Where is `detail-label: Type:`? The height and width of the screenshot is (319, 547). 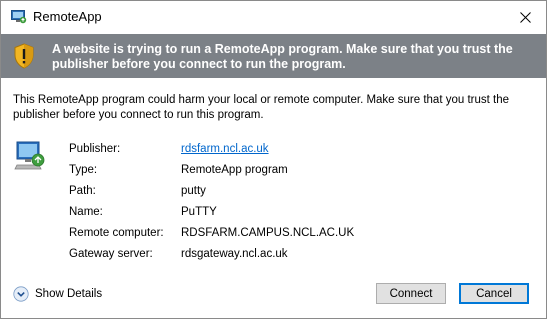
detail-label: Type: is located at coordinates (83, 170).